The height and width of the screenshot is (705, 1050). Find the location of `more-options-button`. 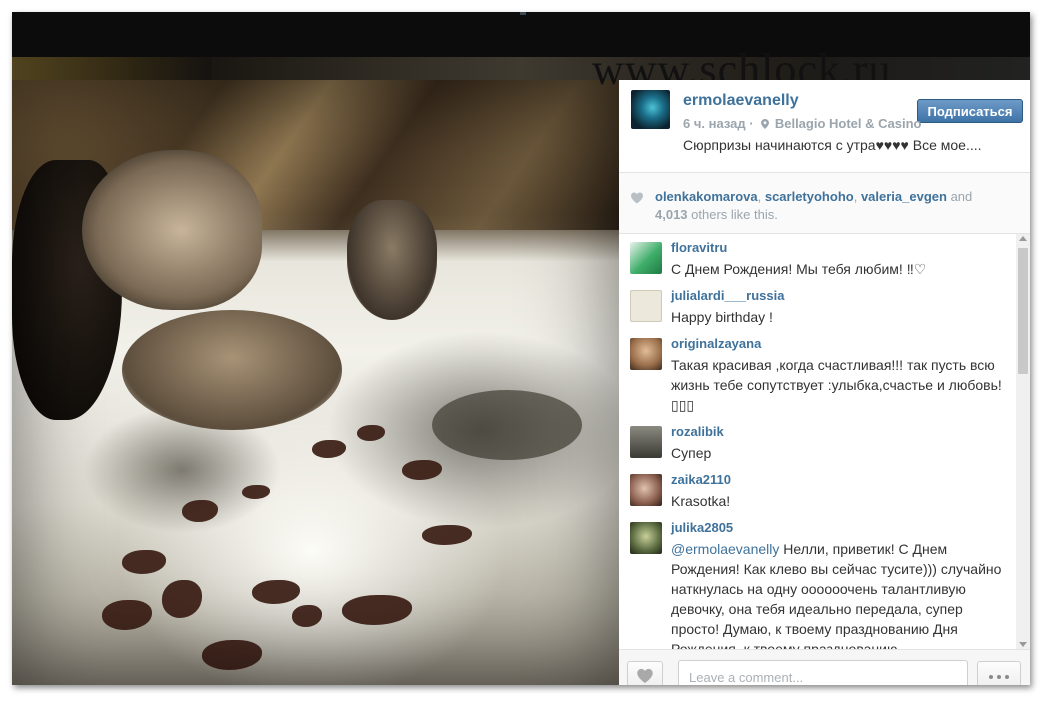

more-options-button is located at coordinates (999, 673).